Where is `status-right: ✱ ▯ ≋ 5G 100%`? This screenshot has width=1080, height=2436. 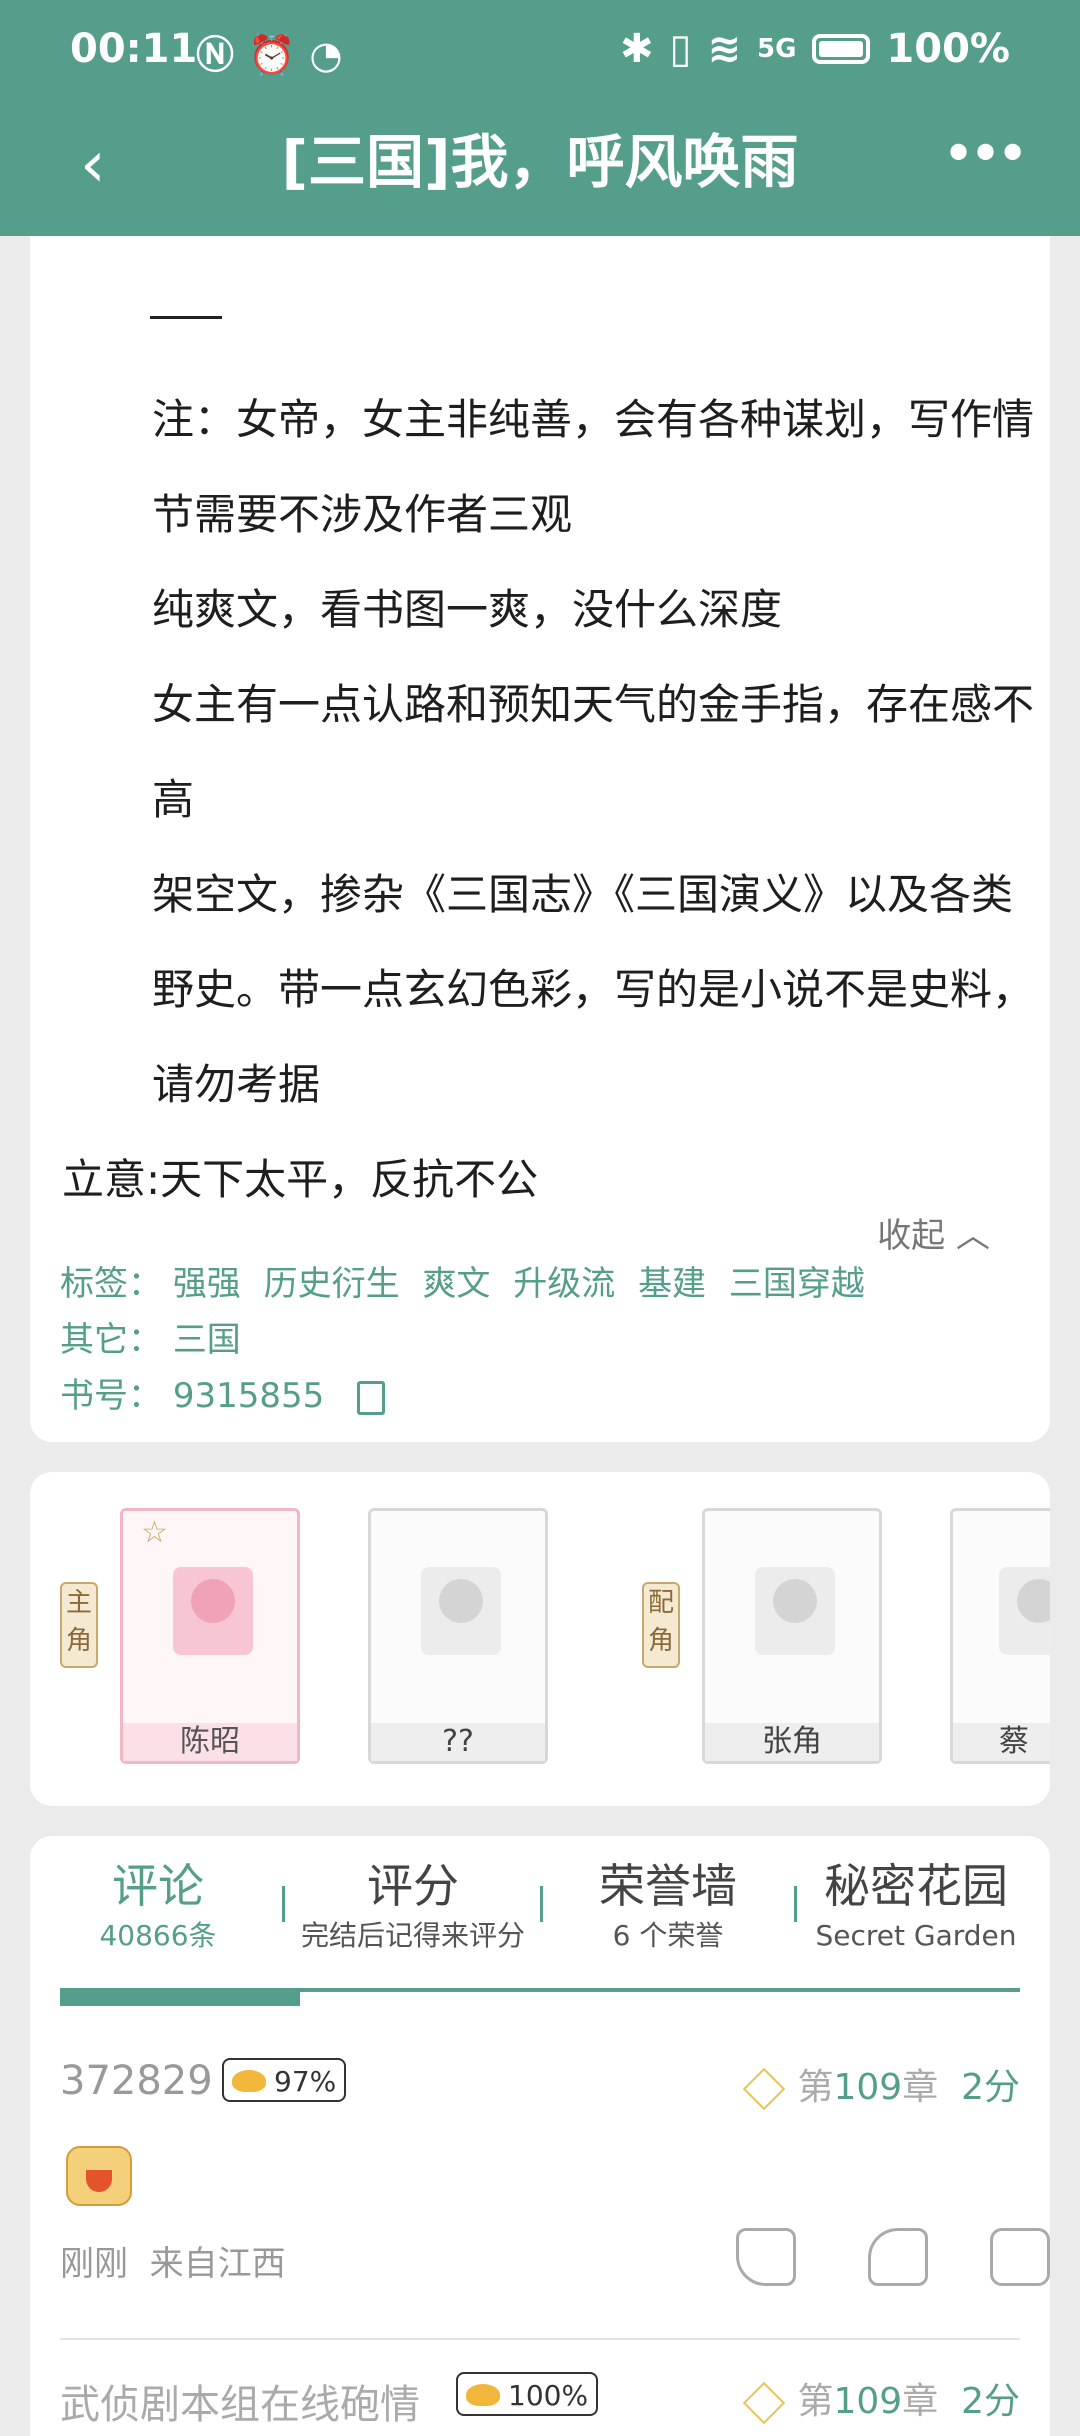 status-right: ✱ ▯ ≋ 5G 100% is located at coordinates (815, 49).